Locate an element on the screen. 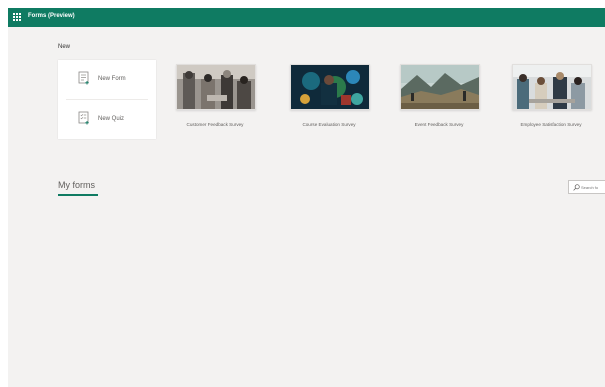 Image resolution: width=605 pixels, height=387 pixels. template-employee-satisfaction-survey: Employee Satisfaction Survey is located at coordinates (551, 100).